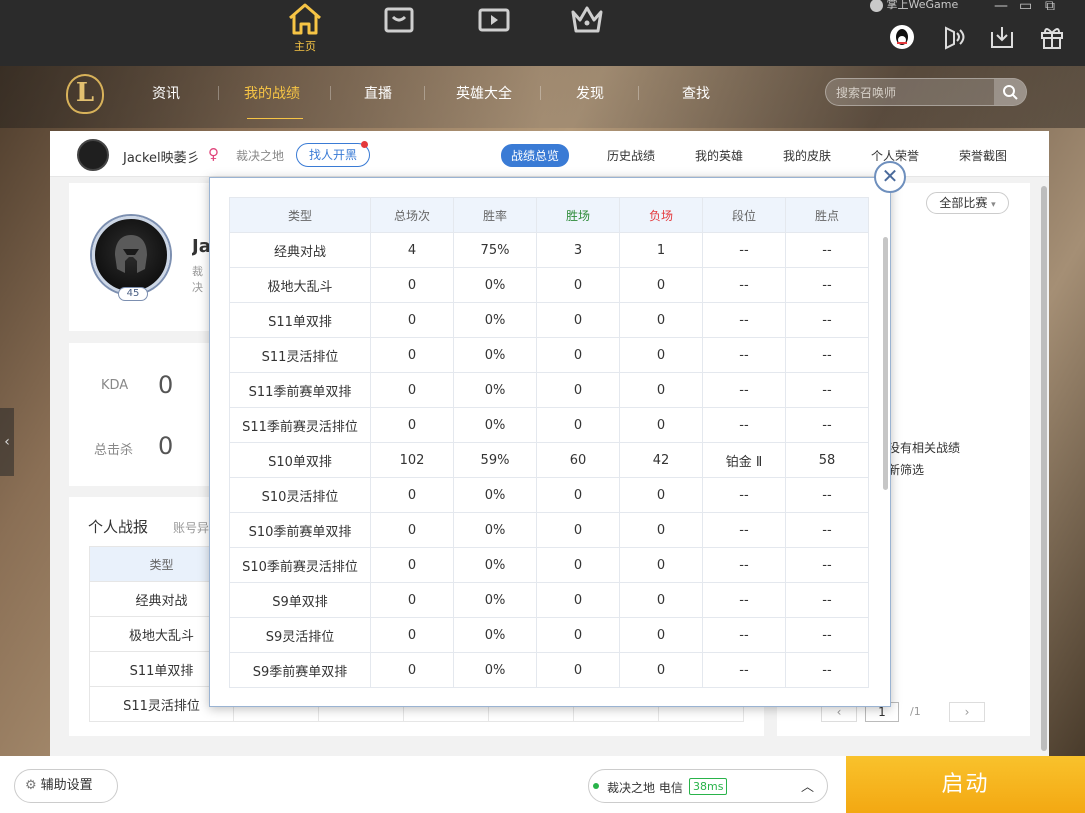 The image size is (1085, 813). I want to click on download-button, so click(1002, 37).